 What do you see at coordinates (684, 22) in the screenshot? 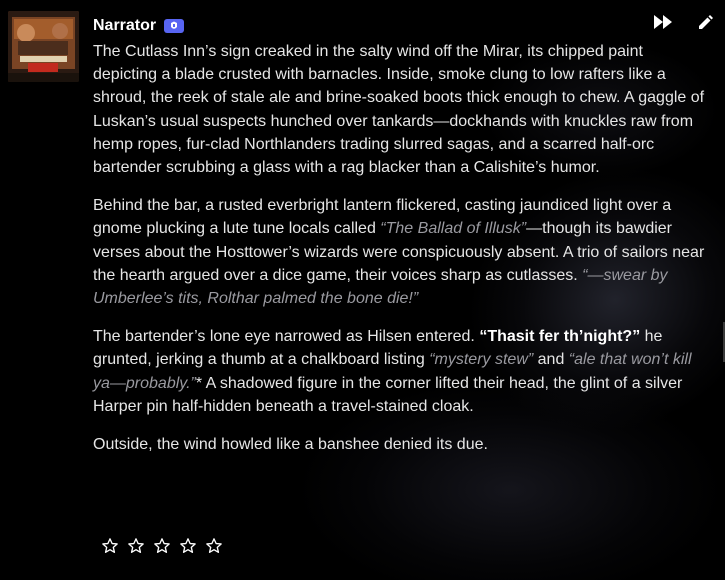
I see `message-actions` at bounding box center [684, 22].